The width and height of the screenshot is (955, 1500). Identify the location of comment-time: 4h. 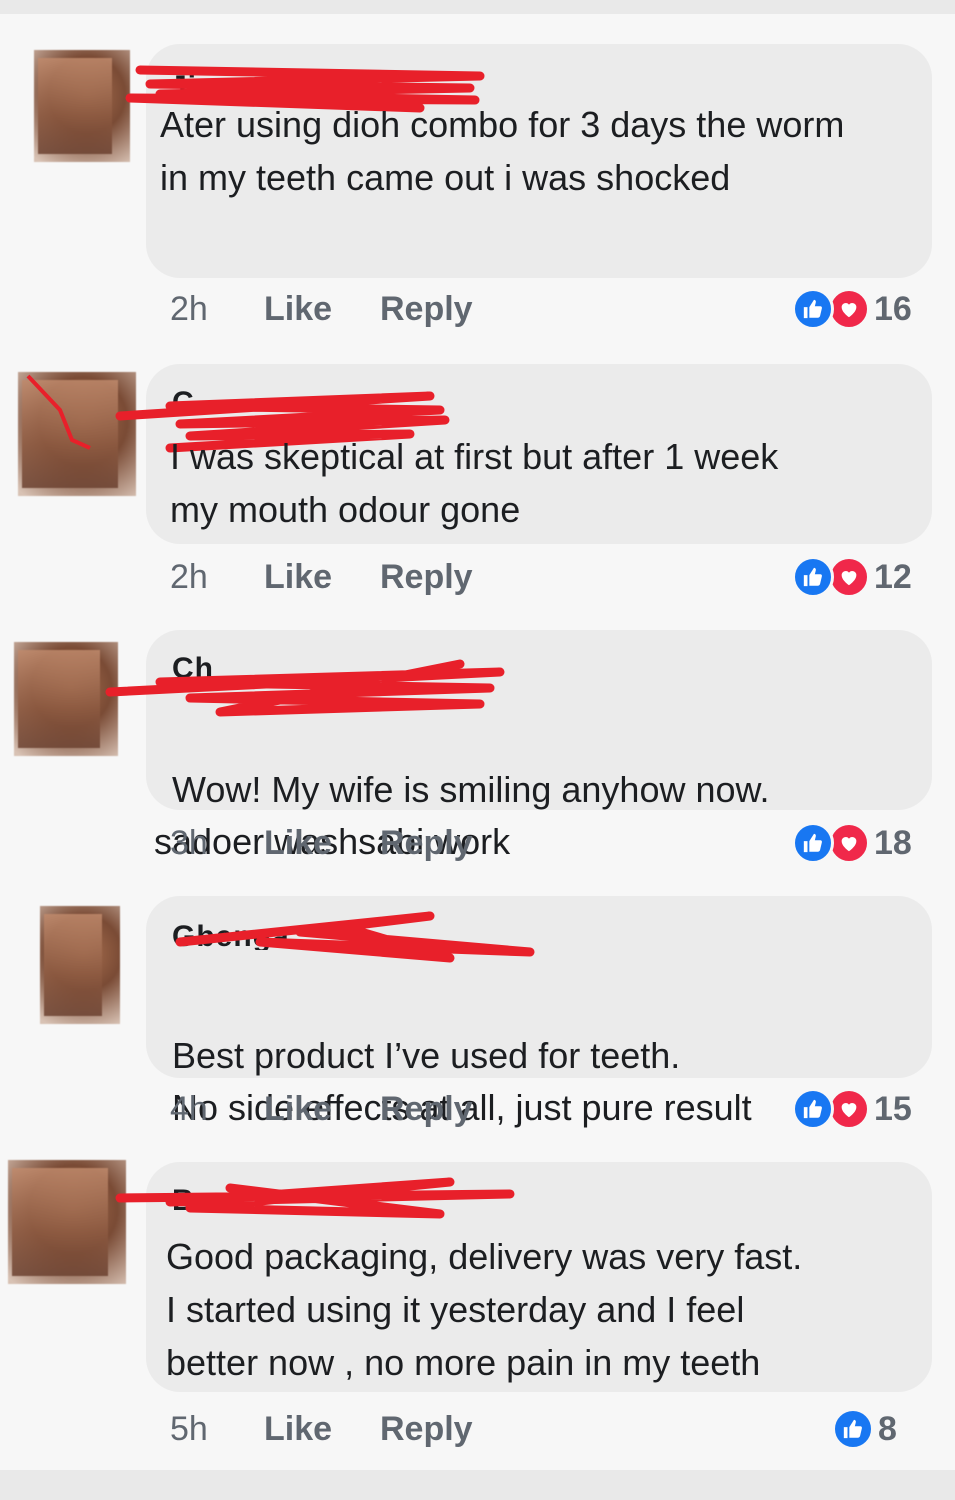
(217, 1109).